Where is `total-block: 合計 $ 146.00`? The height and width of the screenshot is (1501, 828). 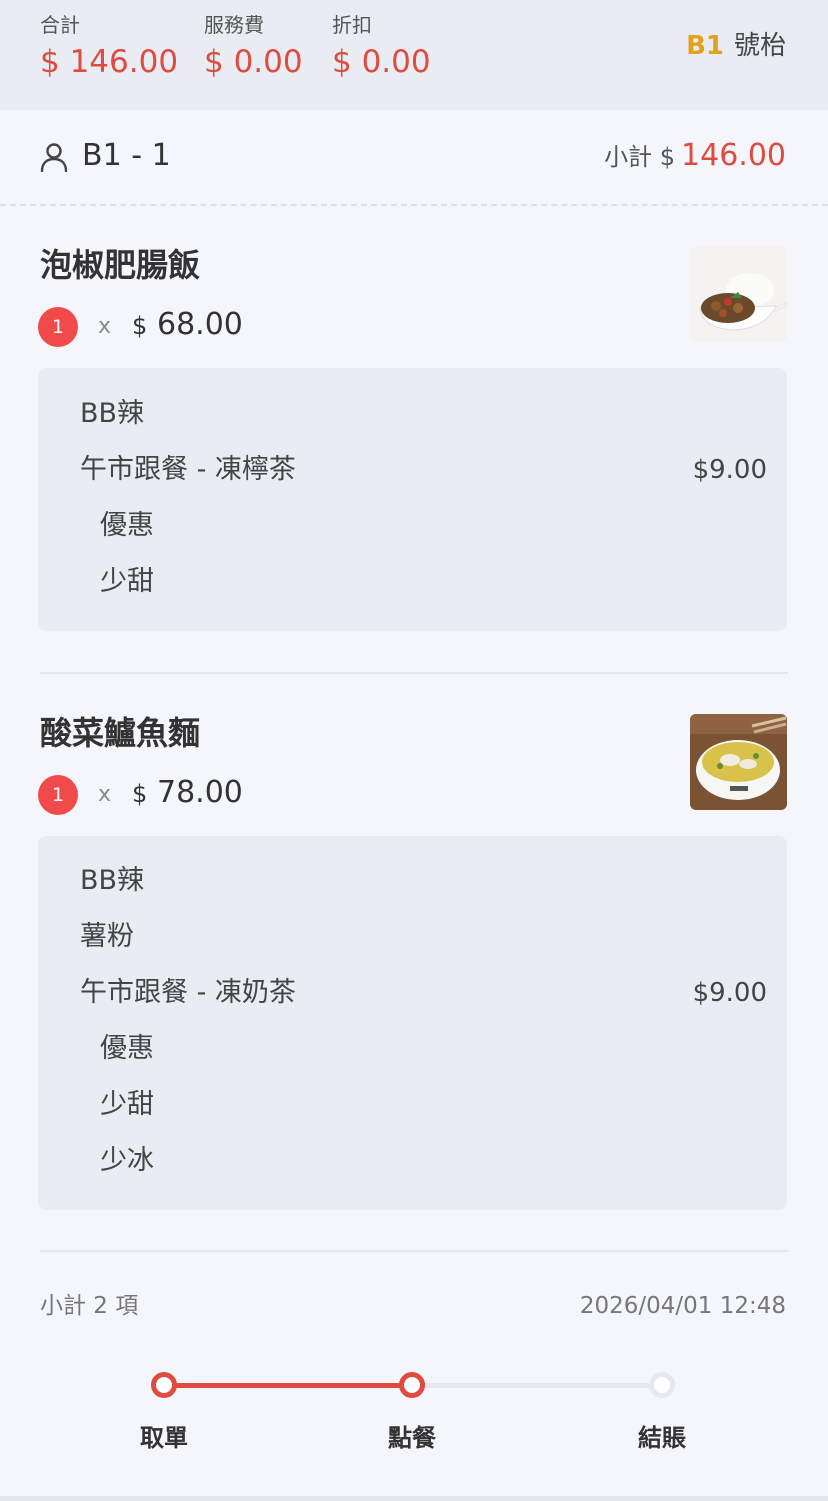 total-block: 合計 $ 146.00 is located at coordinates (109, 48).